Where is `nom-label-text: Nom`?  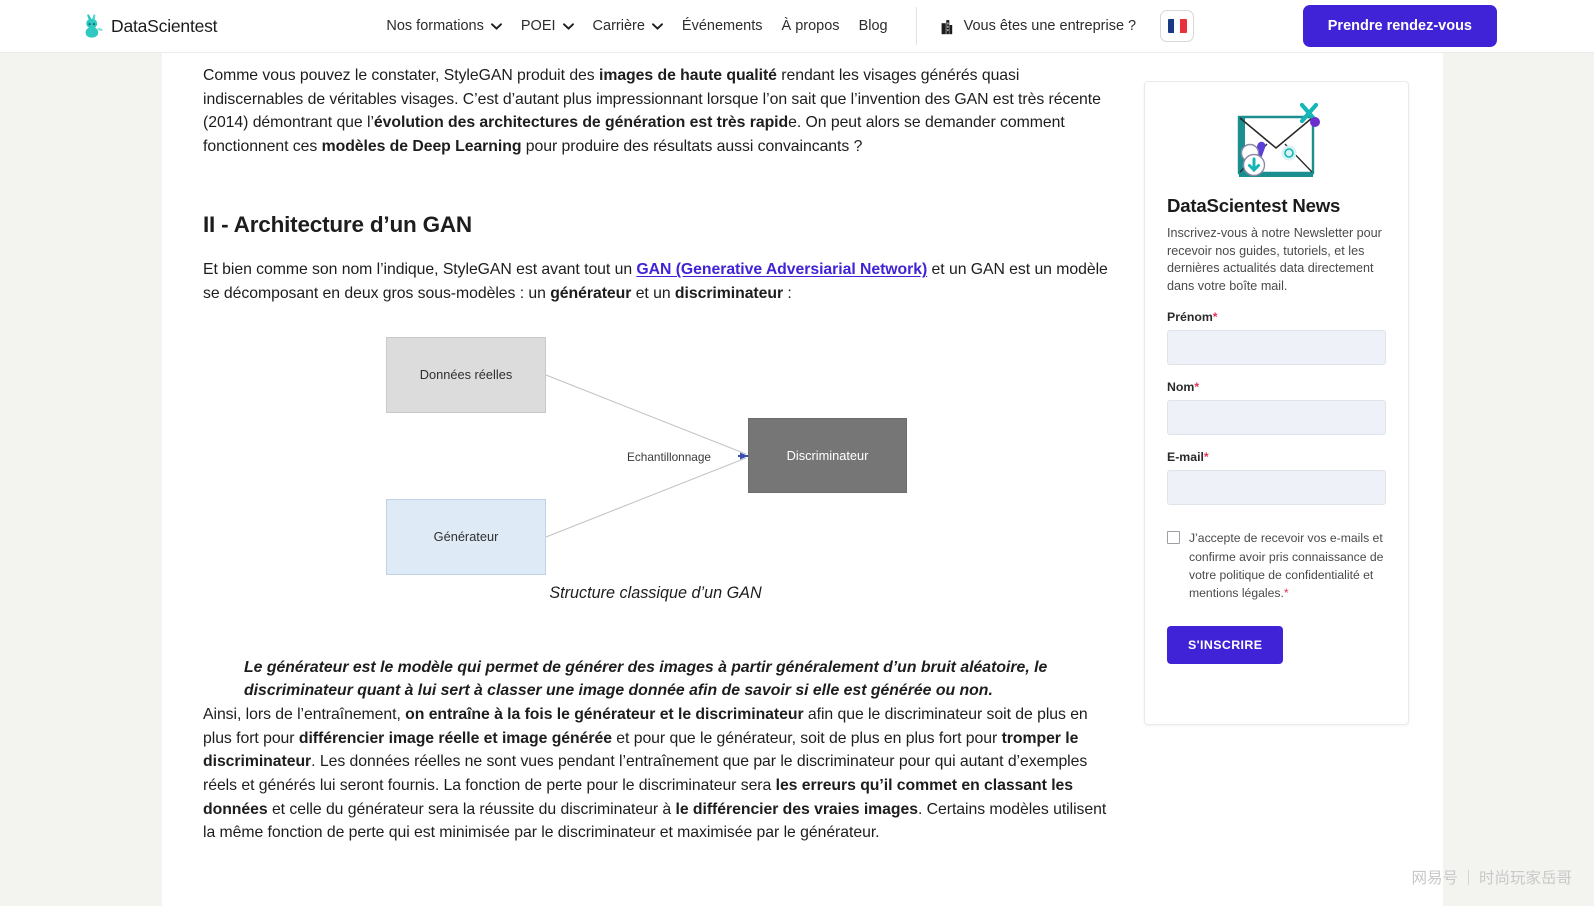
nom-label-text: Nom is located at coordinates (1181, 387).